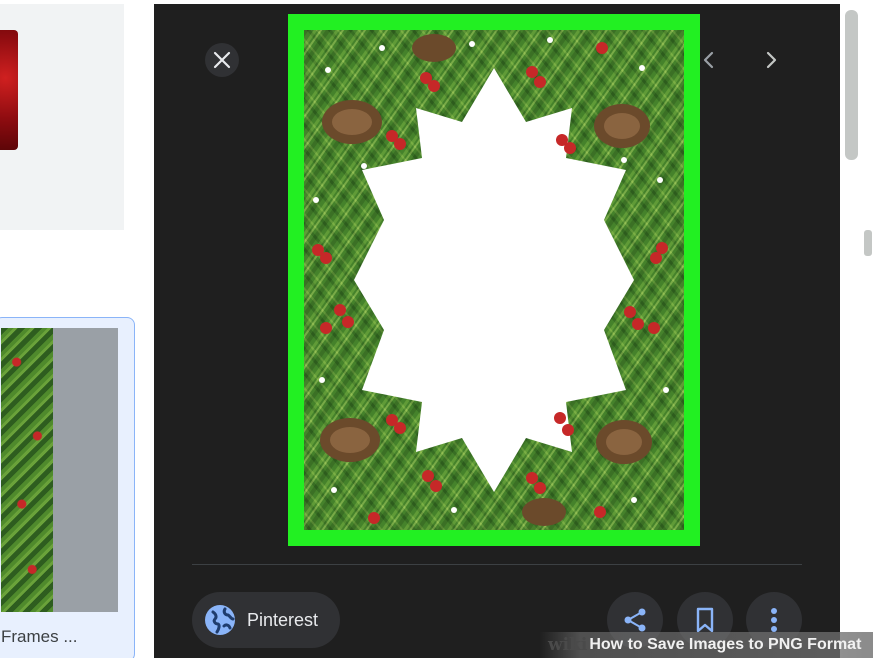  What do you see at coordinates (220, 620) in the screenshot?
I see `globe-icon` at bounding box center [220, 620].